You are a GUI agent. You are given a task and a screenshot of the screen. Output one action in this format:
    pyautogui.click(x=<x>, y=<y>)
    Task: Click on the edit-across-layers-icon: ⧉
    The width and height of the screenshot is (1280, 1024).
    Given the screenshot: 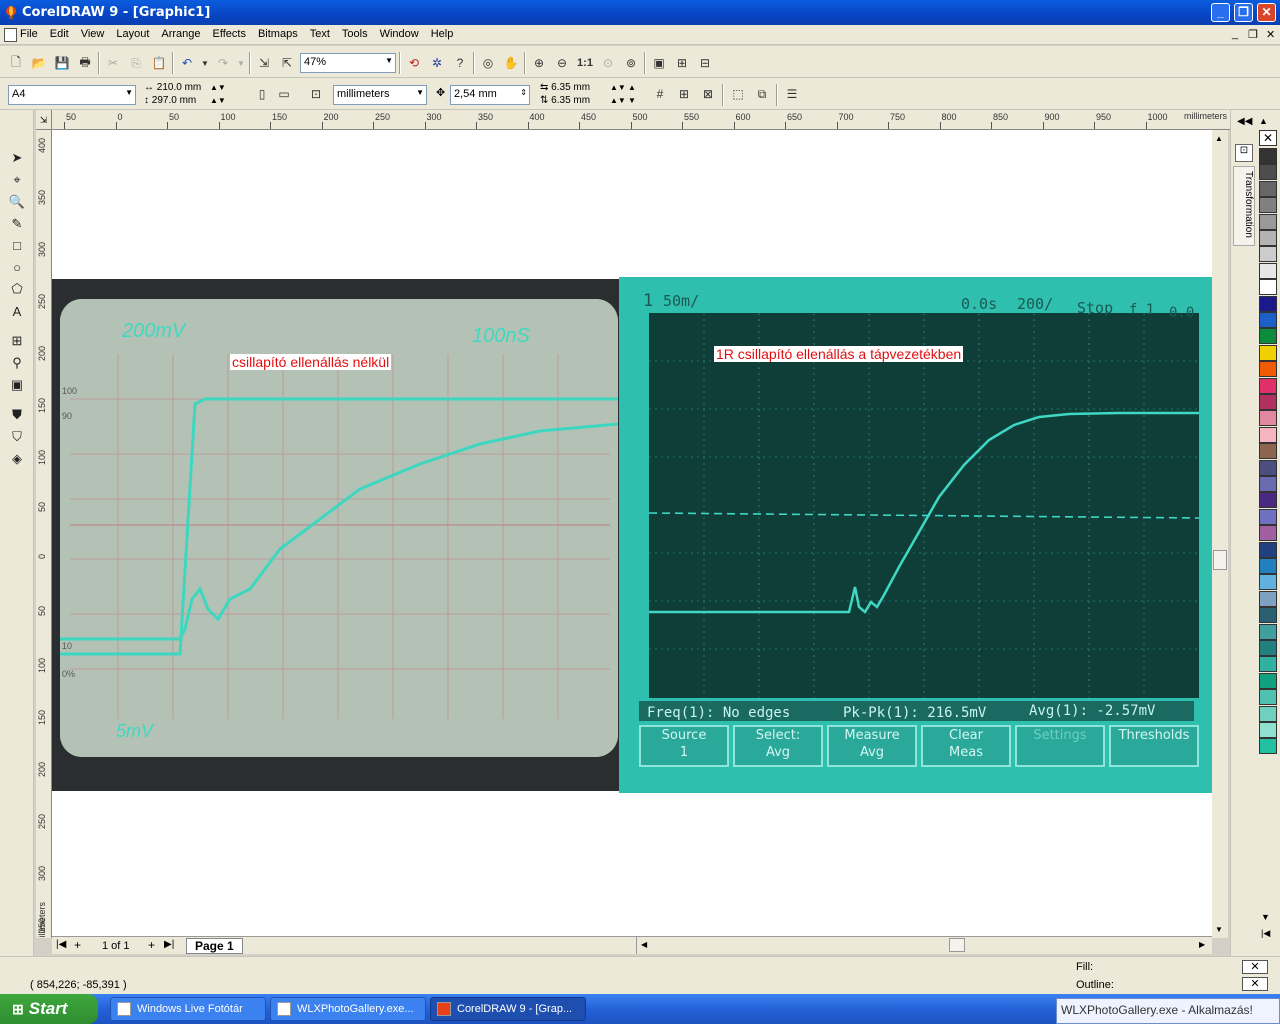 What is the action you would take?
    pyautogui.click(x=762, y=94)
    